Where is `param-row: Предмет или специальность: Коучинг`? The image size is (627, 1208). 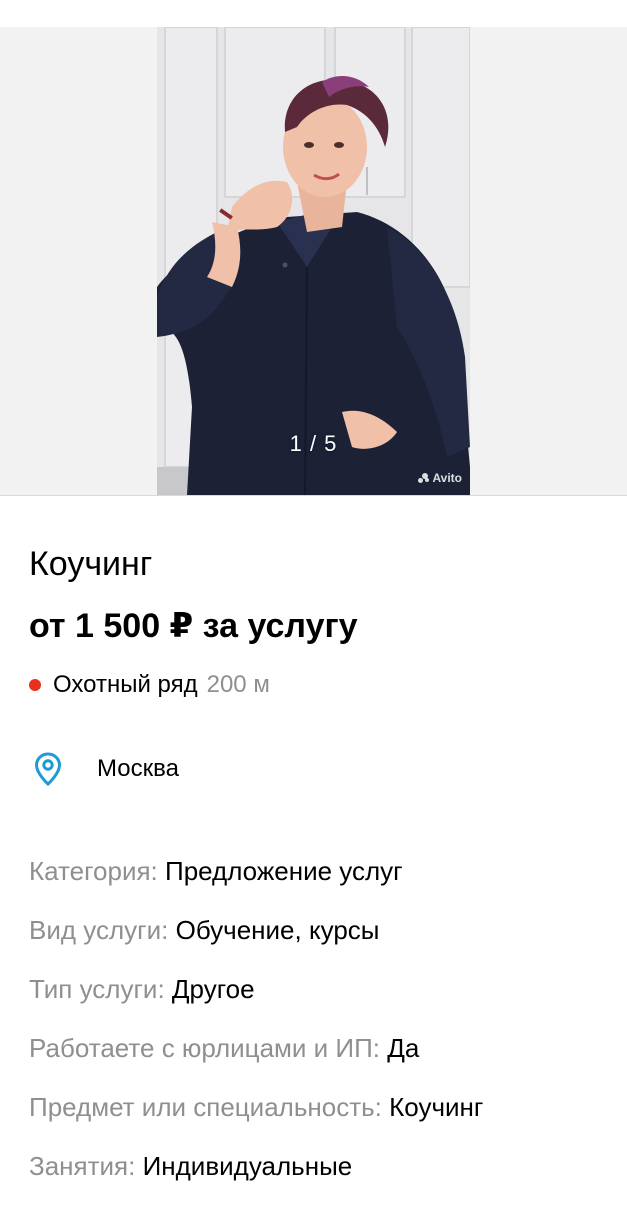
param-row: Предмет или специальность: Коучинг is located at coordinates (256, 1119).